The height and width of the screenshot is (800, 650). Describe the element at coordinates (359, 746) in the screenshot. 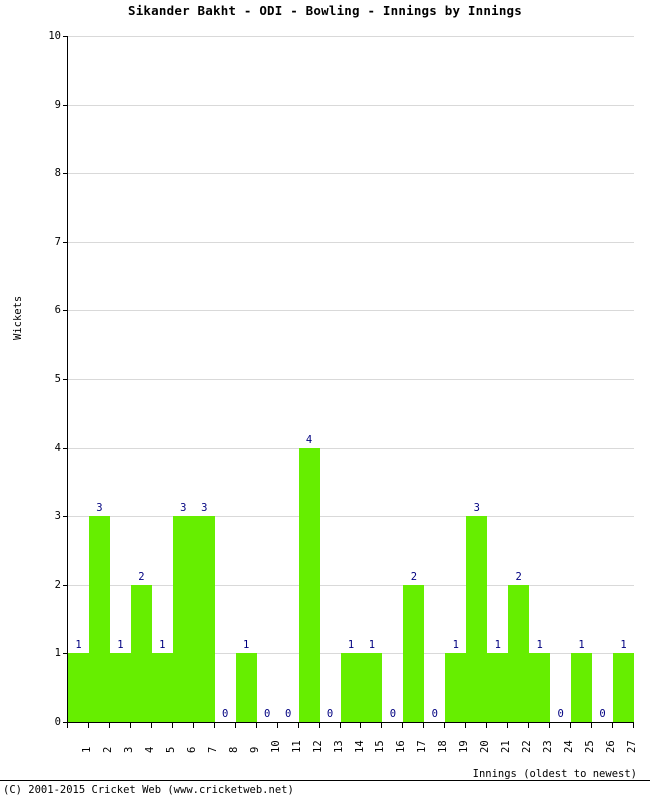

I see `x-tick-label: 14` at that location.